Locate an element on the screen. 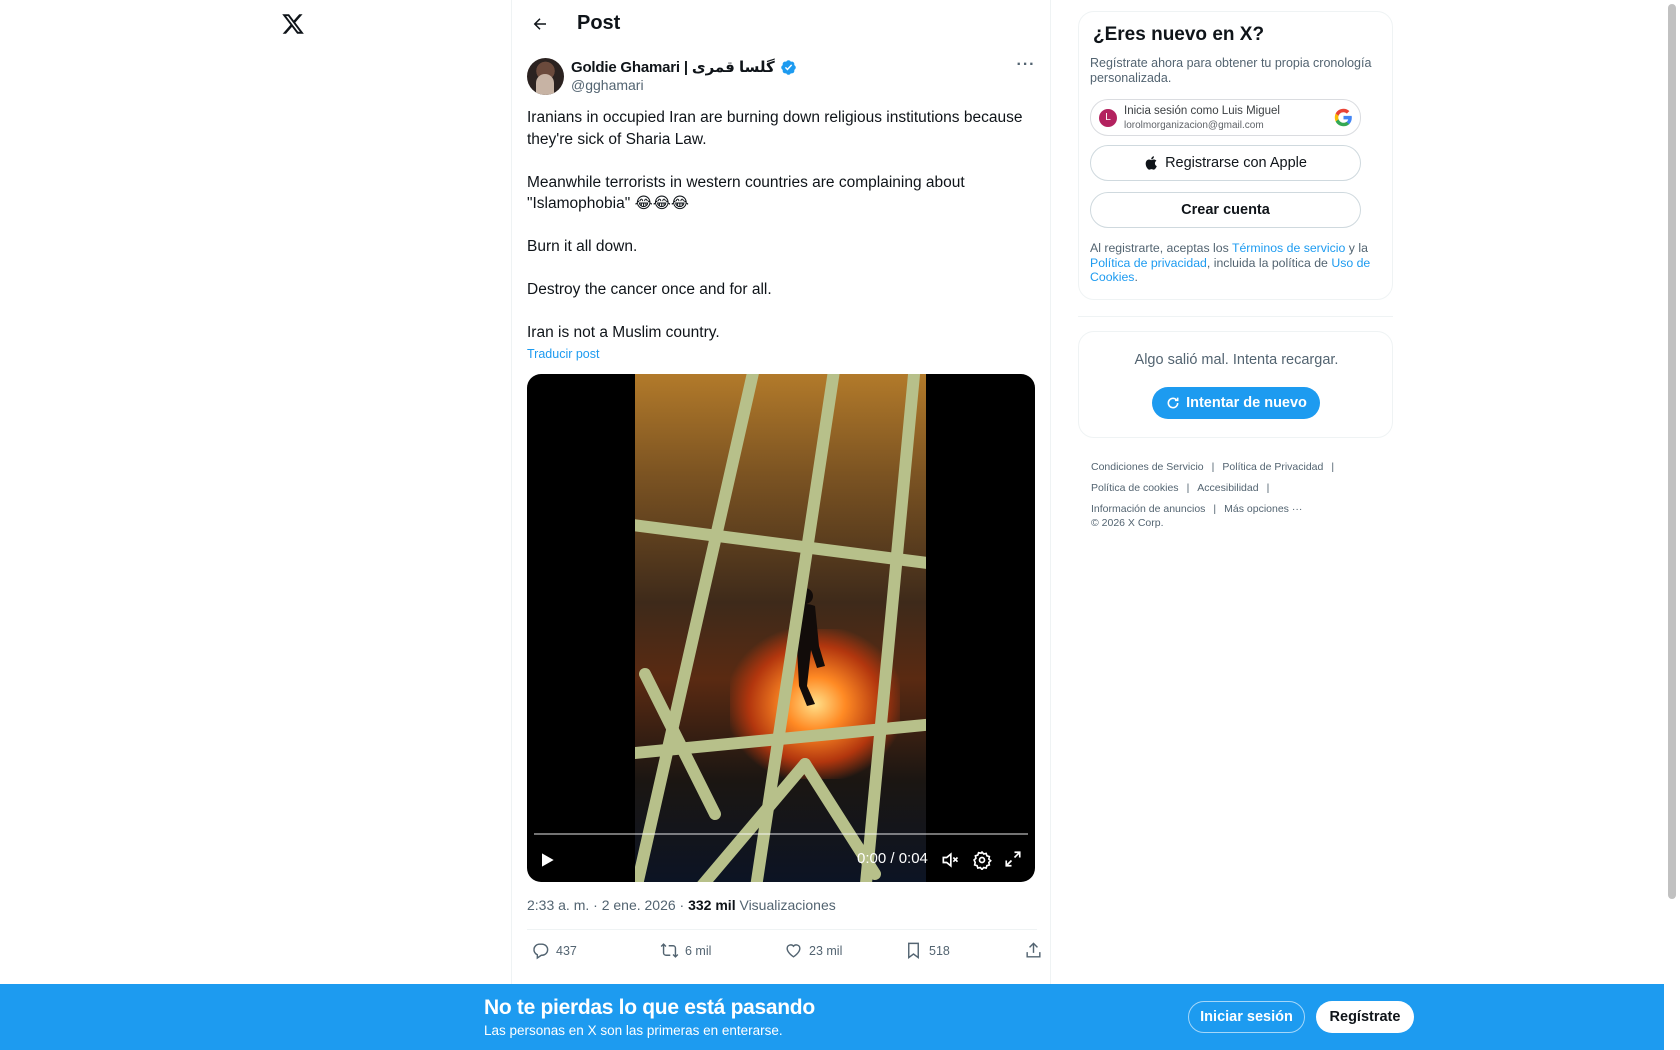 This screenshot has height=1050, width=1680. retry-button: Intentar de nuevo is located at coordinates (1236, 403).